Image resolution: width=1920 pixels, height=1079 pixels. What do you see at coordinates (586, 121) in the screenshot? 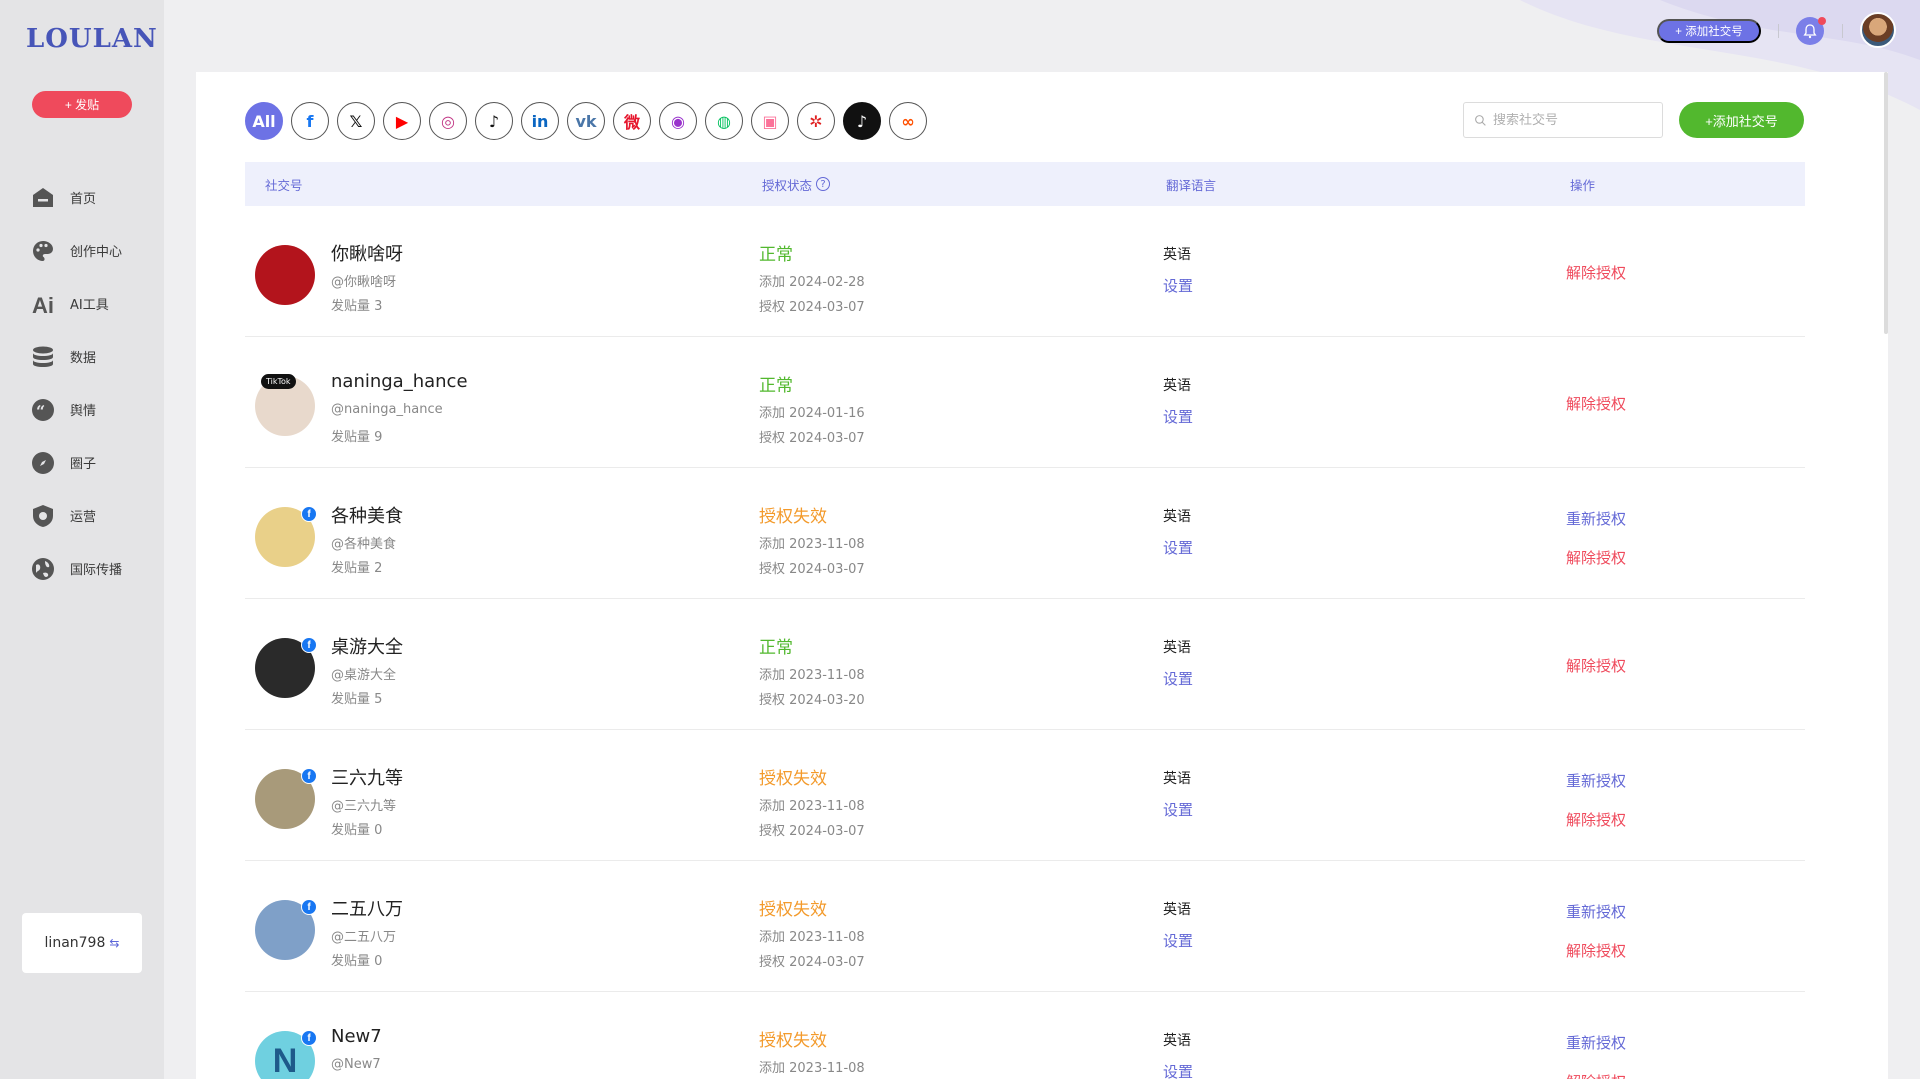
I see `platform-vk-icon: vk` at bounding box center [586, 121].